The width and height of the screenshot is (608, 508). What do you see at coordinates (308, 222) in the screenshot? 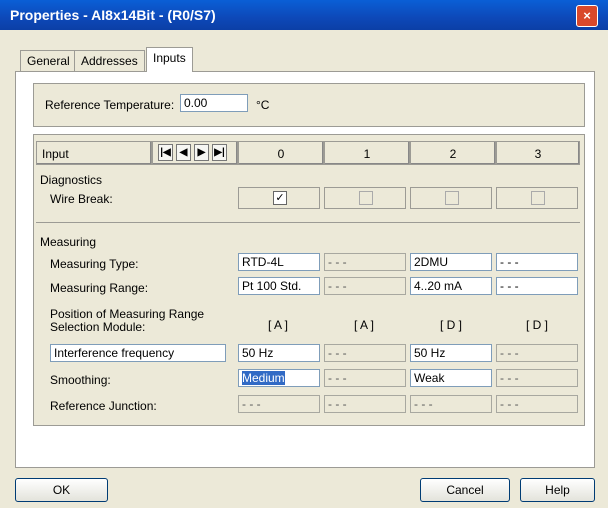
I see `section-divider` at bounding box center [308, 222].